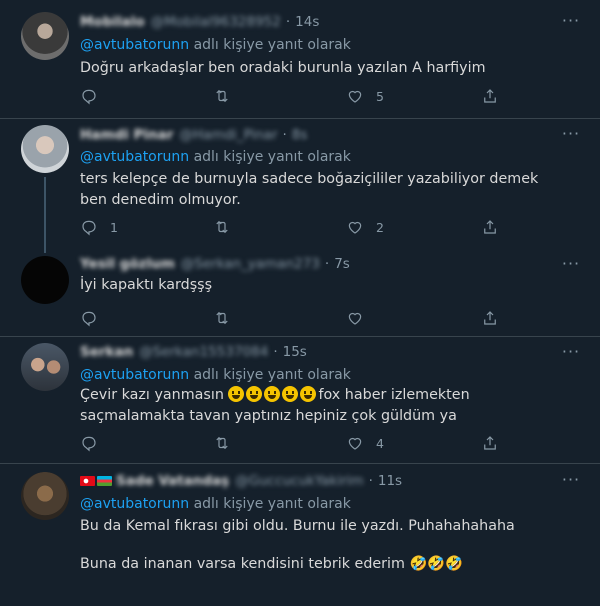 The image size is (600, 606). What do you see at coordinates (126, 135) in the screenshot?
I see `user-name: Hamdi Pinar` at bounding box center [126, 135].